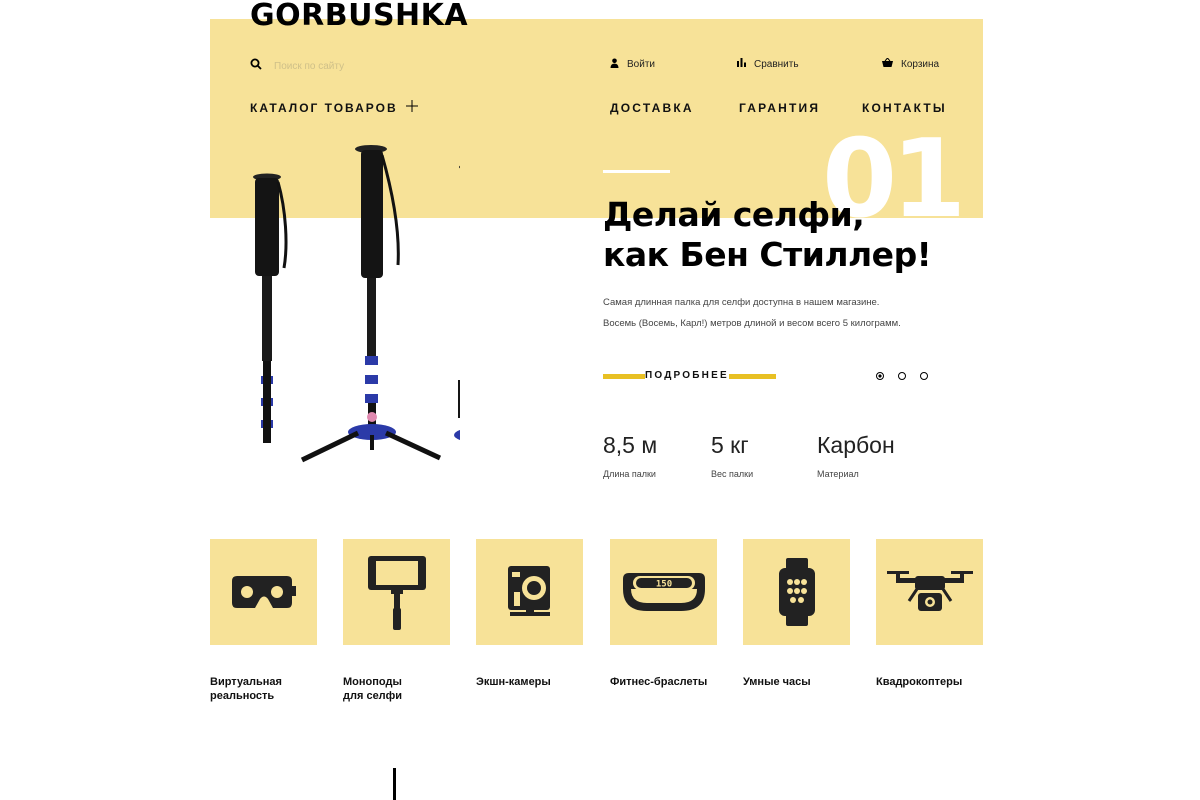 The height and width of the screenshot is (800, 1200). What do you see at coordinates (636, 171) in the screenshot?
I see `title-divider` at bounding box center [636, 171].